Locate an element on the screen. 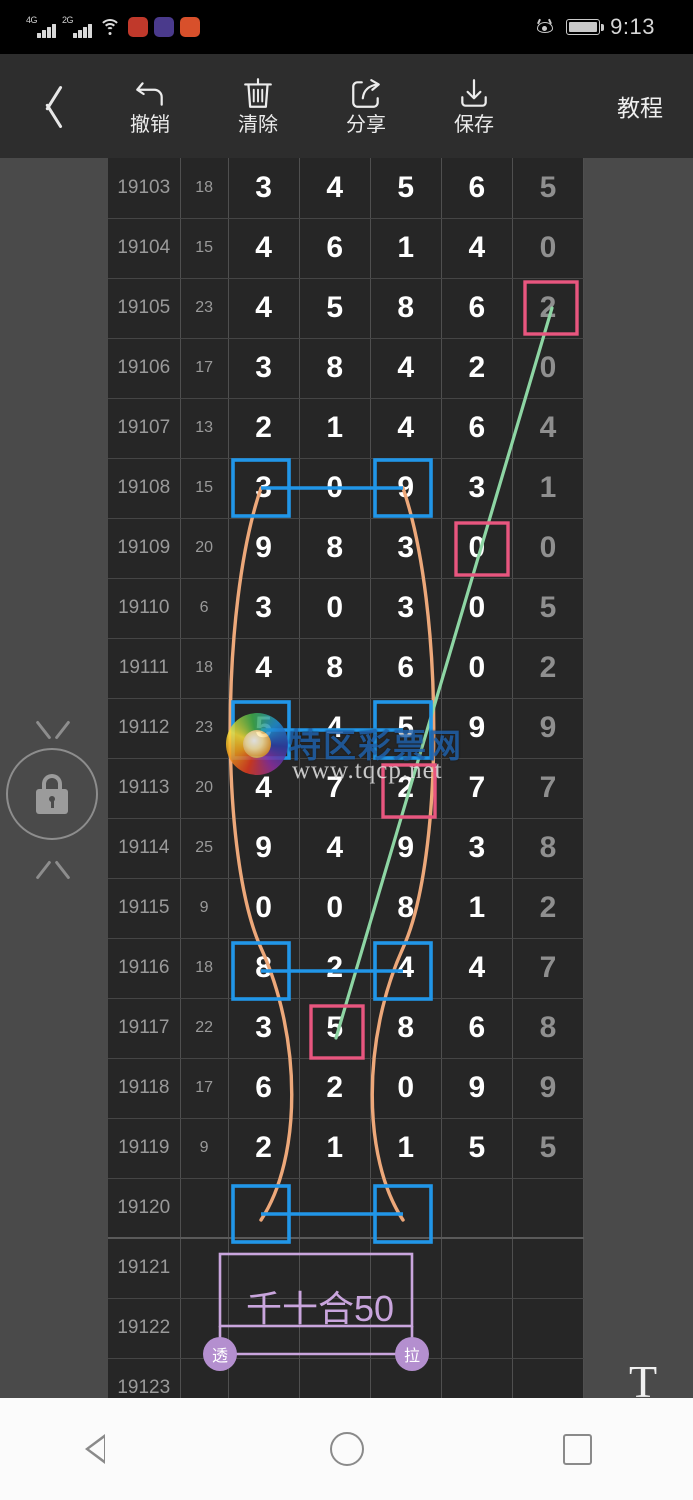  table-row: 19115 9 0 0 8 1 2 is located at coordinates (346, 908).